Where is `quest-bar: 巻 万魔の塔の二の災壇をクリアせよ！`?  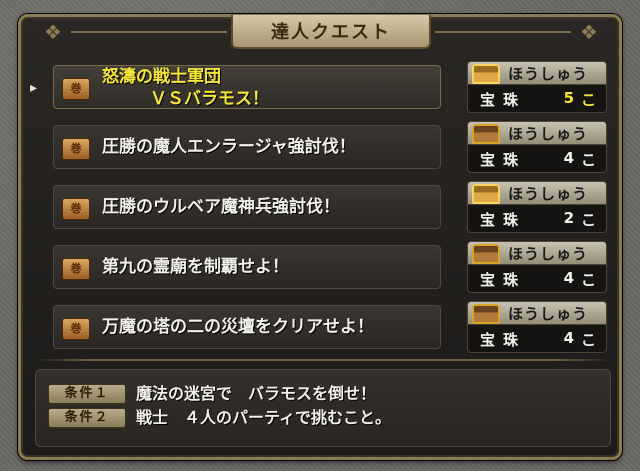 quest-bar: 巻 万魔の塔の二の災壇をクリアせよ！ is located at coordinates (247, 327).